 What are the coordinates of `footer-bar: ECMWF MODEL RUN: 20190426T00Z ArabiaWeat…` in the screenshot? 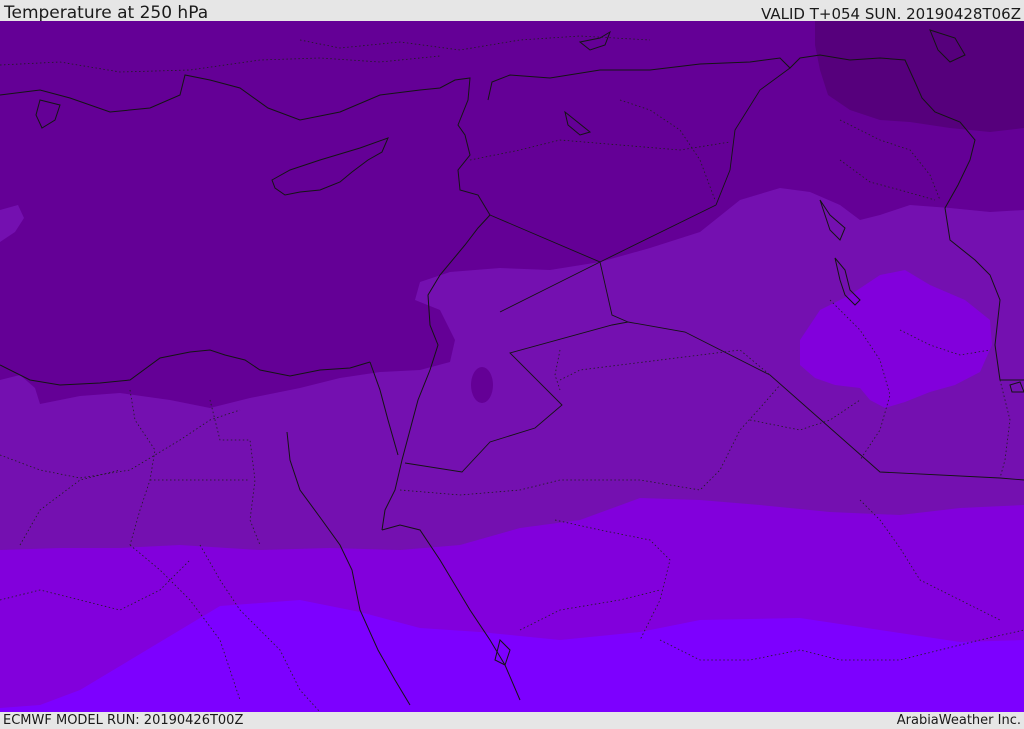 It's located at (512, 720).